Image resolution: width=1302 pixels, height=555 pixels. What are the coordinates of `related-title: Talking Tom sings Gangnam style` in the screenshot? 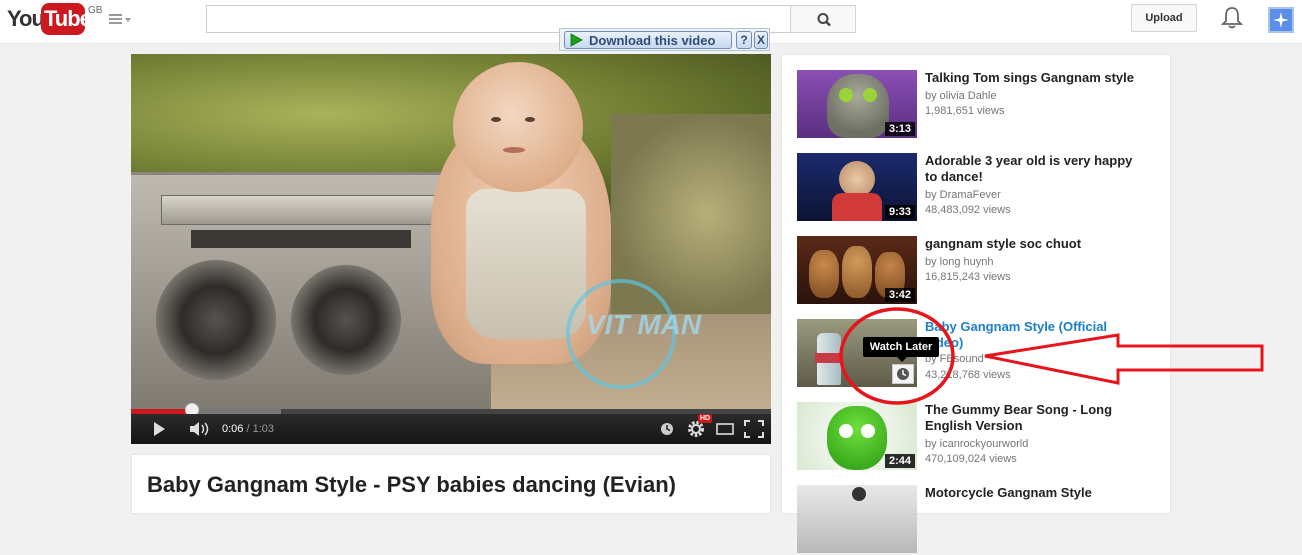 It's located at (1035, 78).